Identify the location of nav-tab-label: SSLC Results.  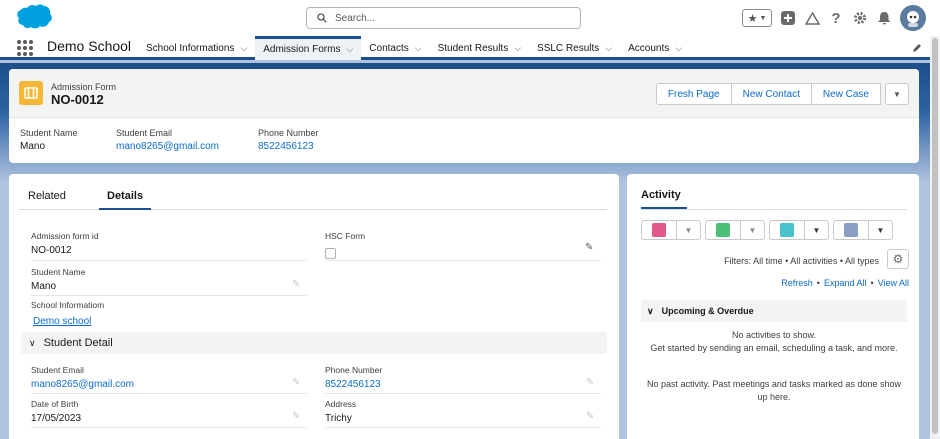
(568, 48).